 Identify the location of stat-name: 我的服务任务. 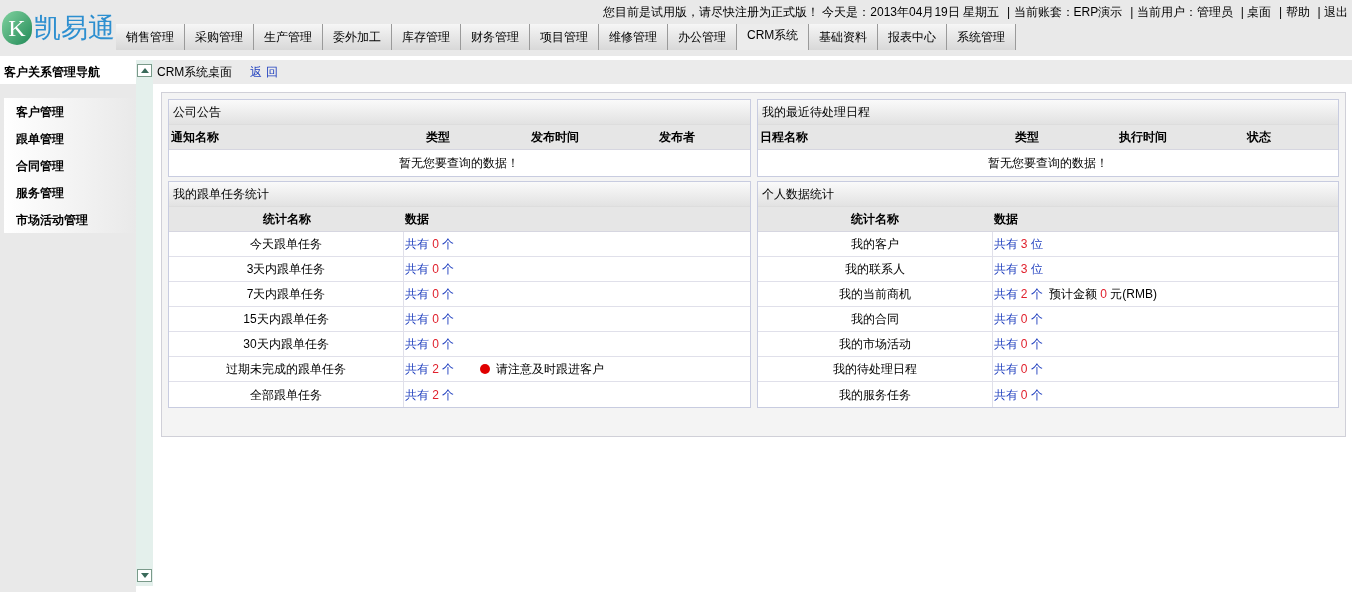
(874, 395).